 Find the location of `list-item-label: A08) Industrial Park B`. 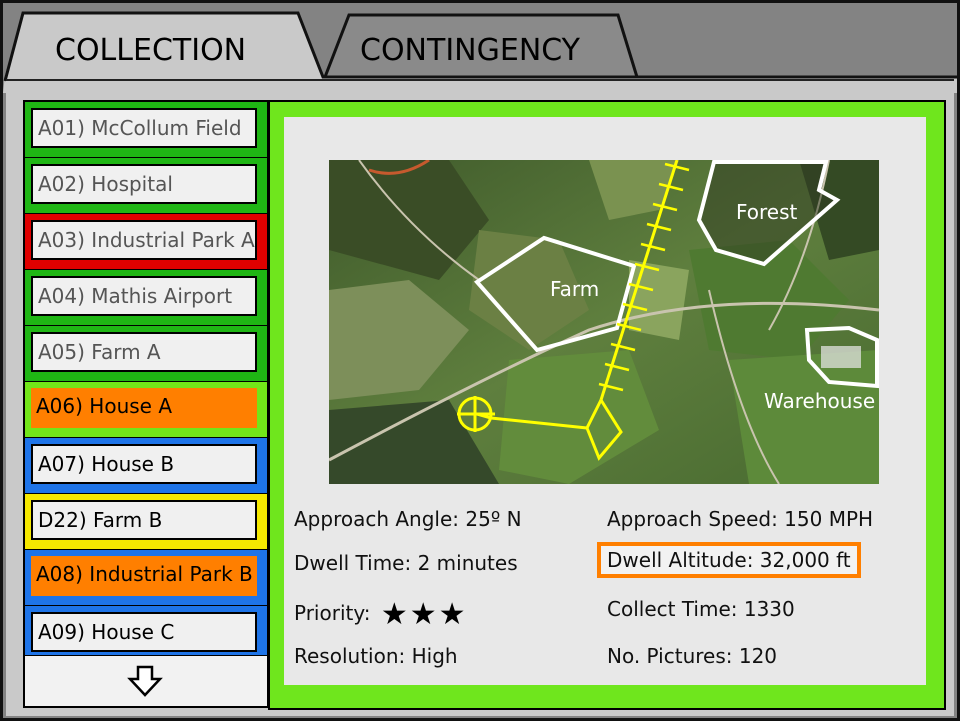

list-item-label: A08) Industrial Park B is located at coordinates (144, 576).